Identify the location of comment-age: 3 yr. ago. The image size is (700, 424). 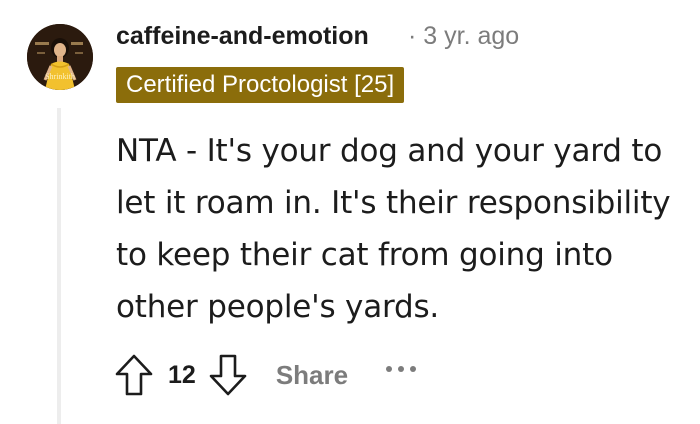
(471, 36).